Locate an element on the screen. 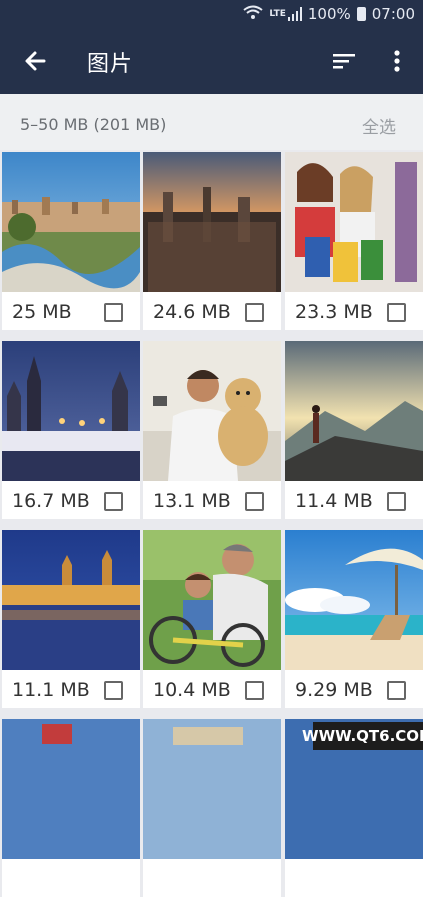 The image size is (423, 897). photo-tile: 25 MB is located at coordinates (71, 241).